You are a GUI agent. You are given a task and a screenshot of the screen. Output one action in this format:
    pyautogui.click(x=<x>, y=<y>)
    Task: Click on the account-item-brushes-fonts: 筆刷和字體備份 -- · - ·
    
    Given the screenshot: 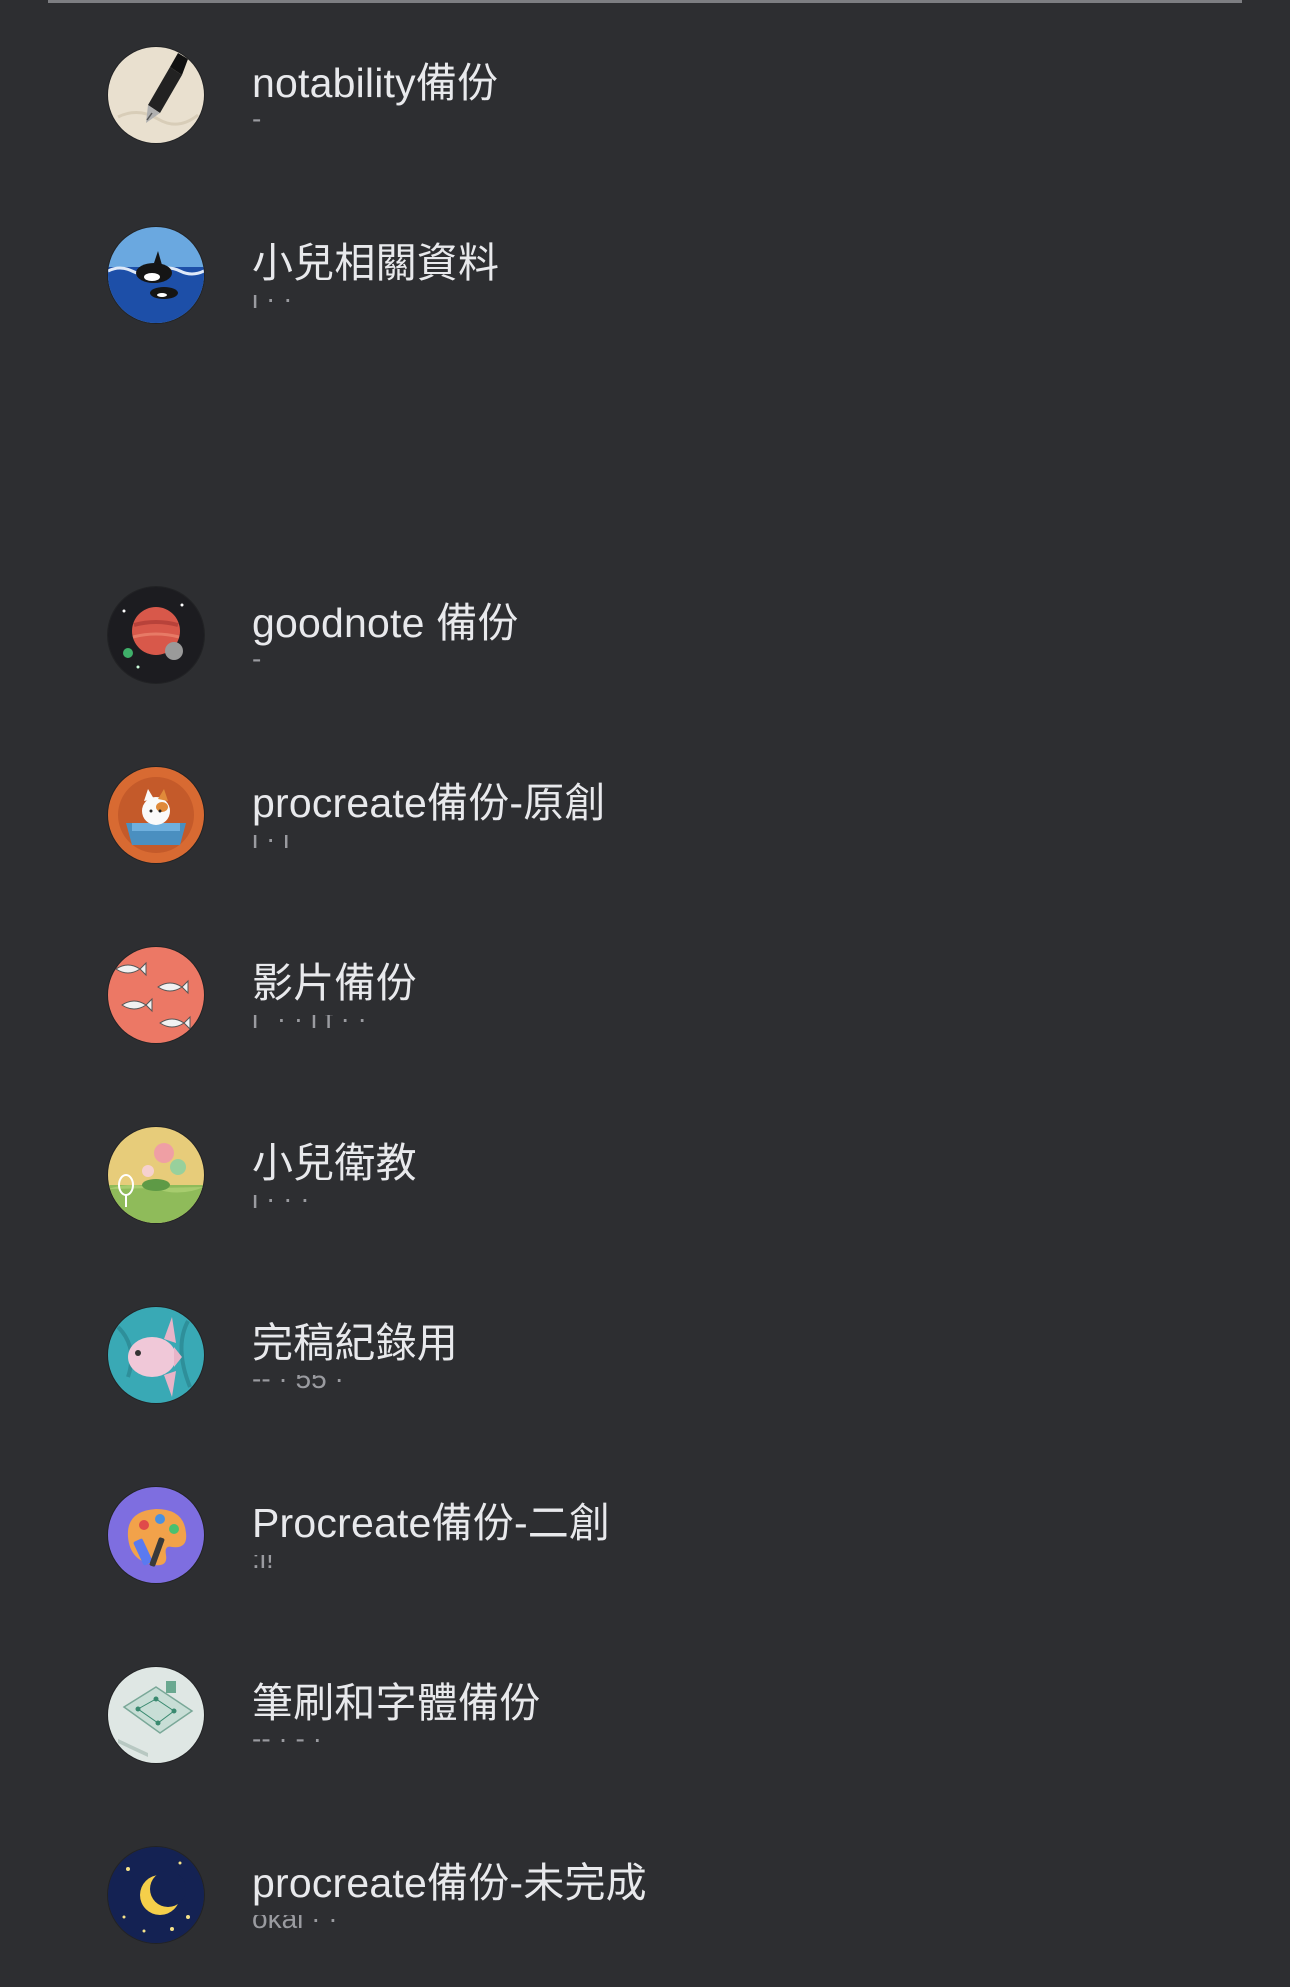 What is the action you would take?
    pyautogui.click(x=645, y=1710)
    